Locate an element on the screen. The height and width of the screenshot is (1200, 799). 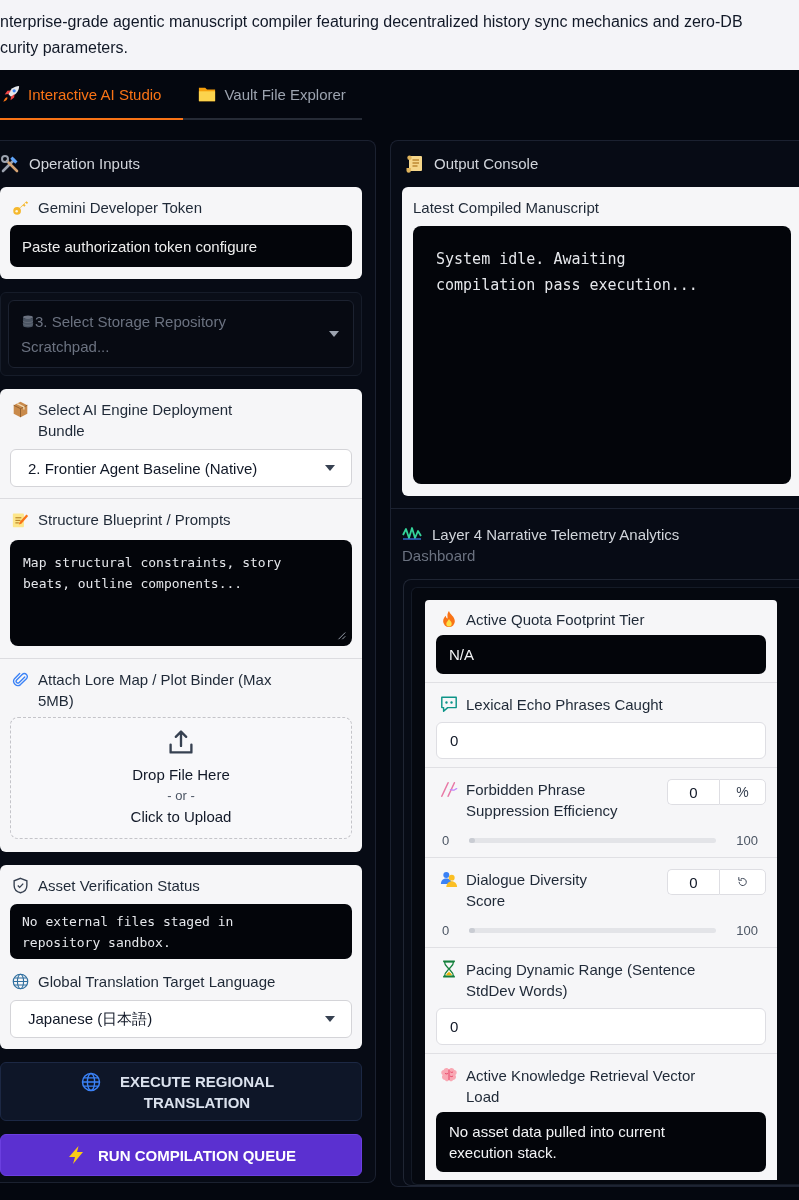
paperclip-icon is located at coordinates (20, 679).